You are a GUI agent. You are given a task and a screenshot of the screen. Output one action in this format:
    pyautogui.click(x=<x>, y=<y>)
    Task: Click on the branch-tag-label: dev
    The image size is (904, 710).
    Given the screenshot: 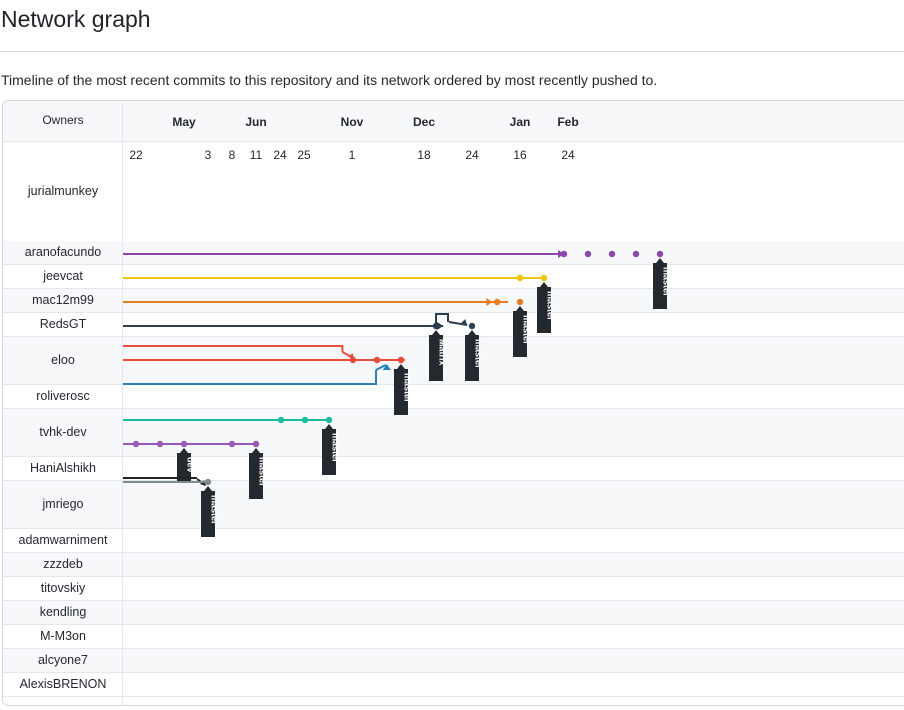 What is the action you would take?
    pyautogui.click(x=191, y=465)
    